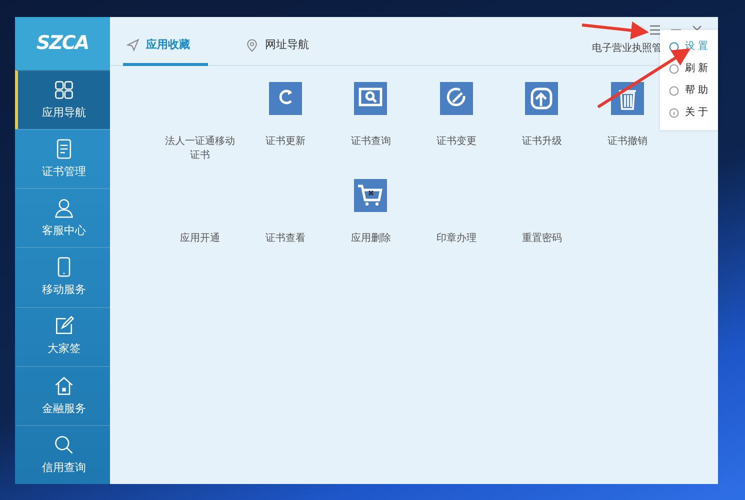 The width and height of the screenshot is (745, 500). I want to click on app-label: 法人一证通移动证书, so click(200, 149).